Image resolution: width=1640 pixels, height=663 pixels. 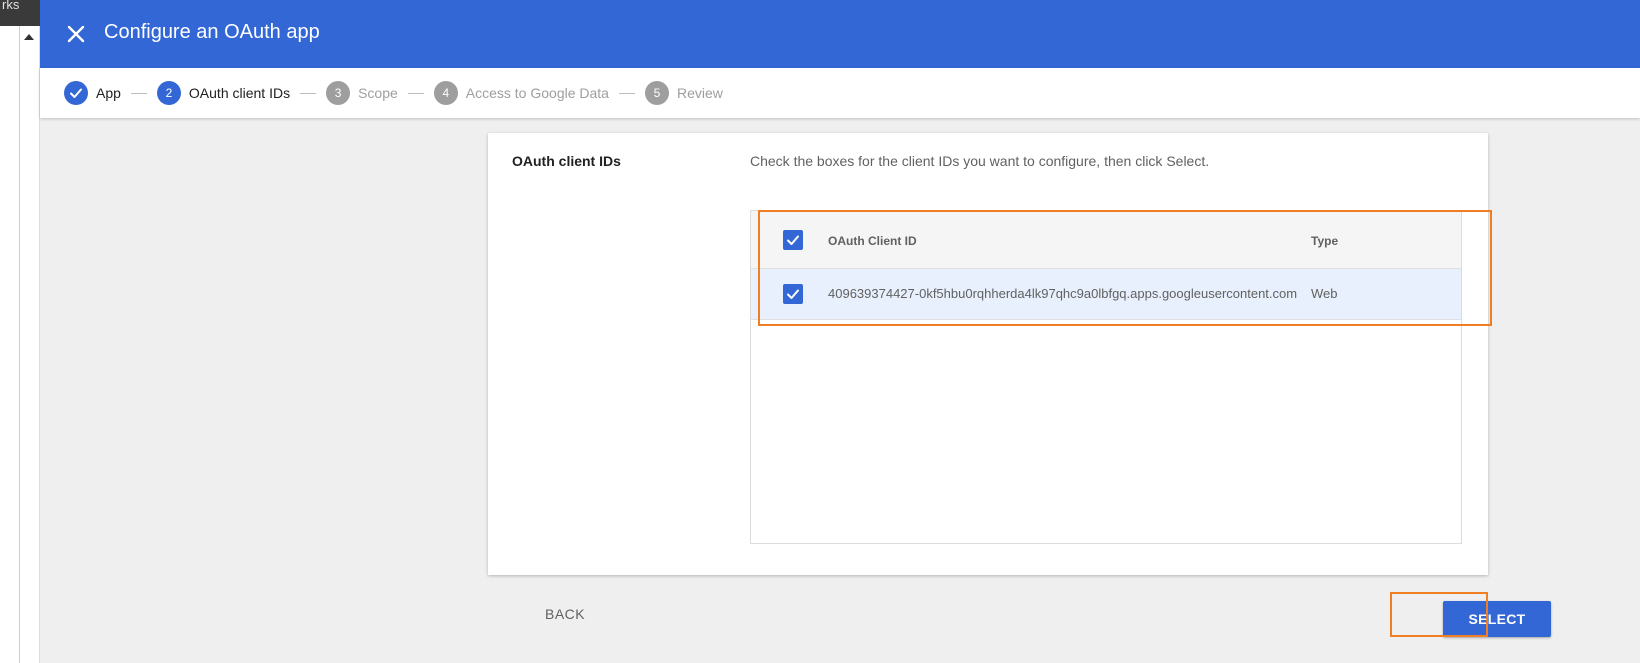 I want to click on select-all-checkbox, so click(x=793, y=240).